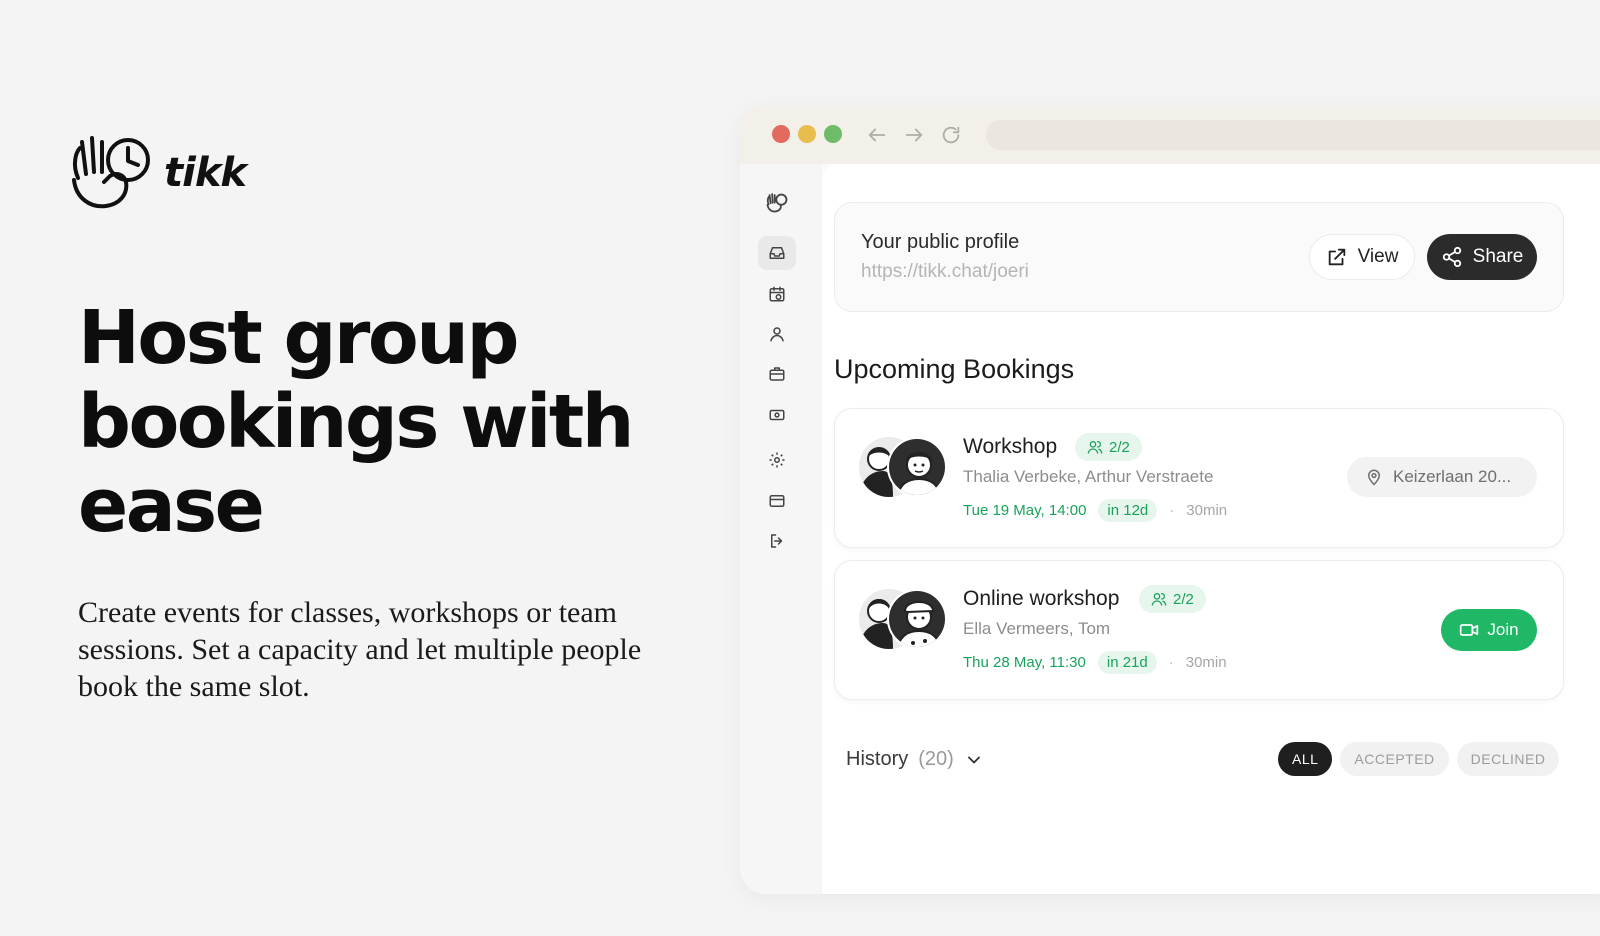  I want to click on history-count: (20), so click(936, 759).